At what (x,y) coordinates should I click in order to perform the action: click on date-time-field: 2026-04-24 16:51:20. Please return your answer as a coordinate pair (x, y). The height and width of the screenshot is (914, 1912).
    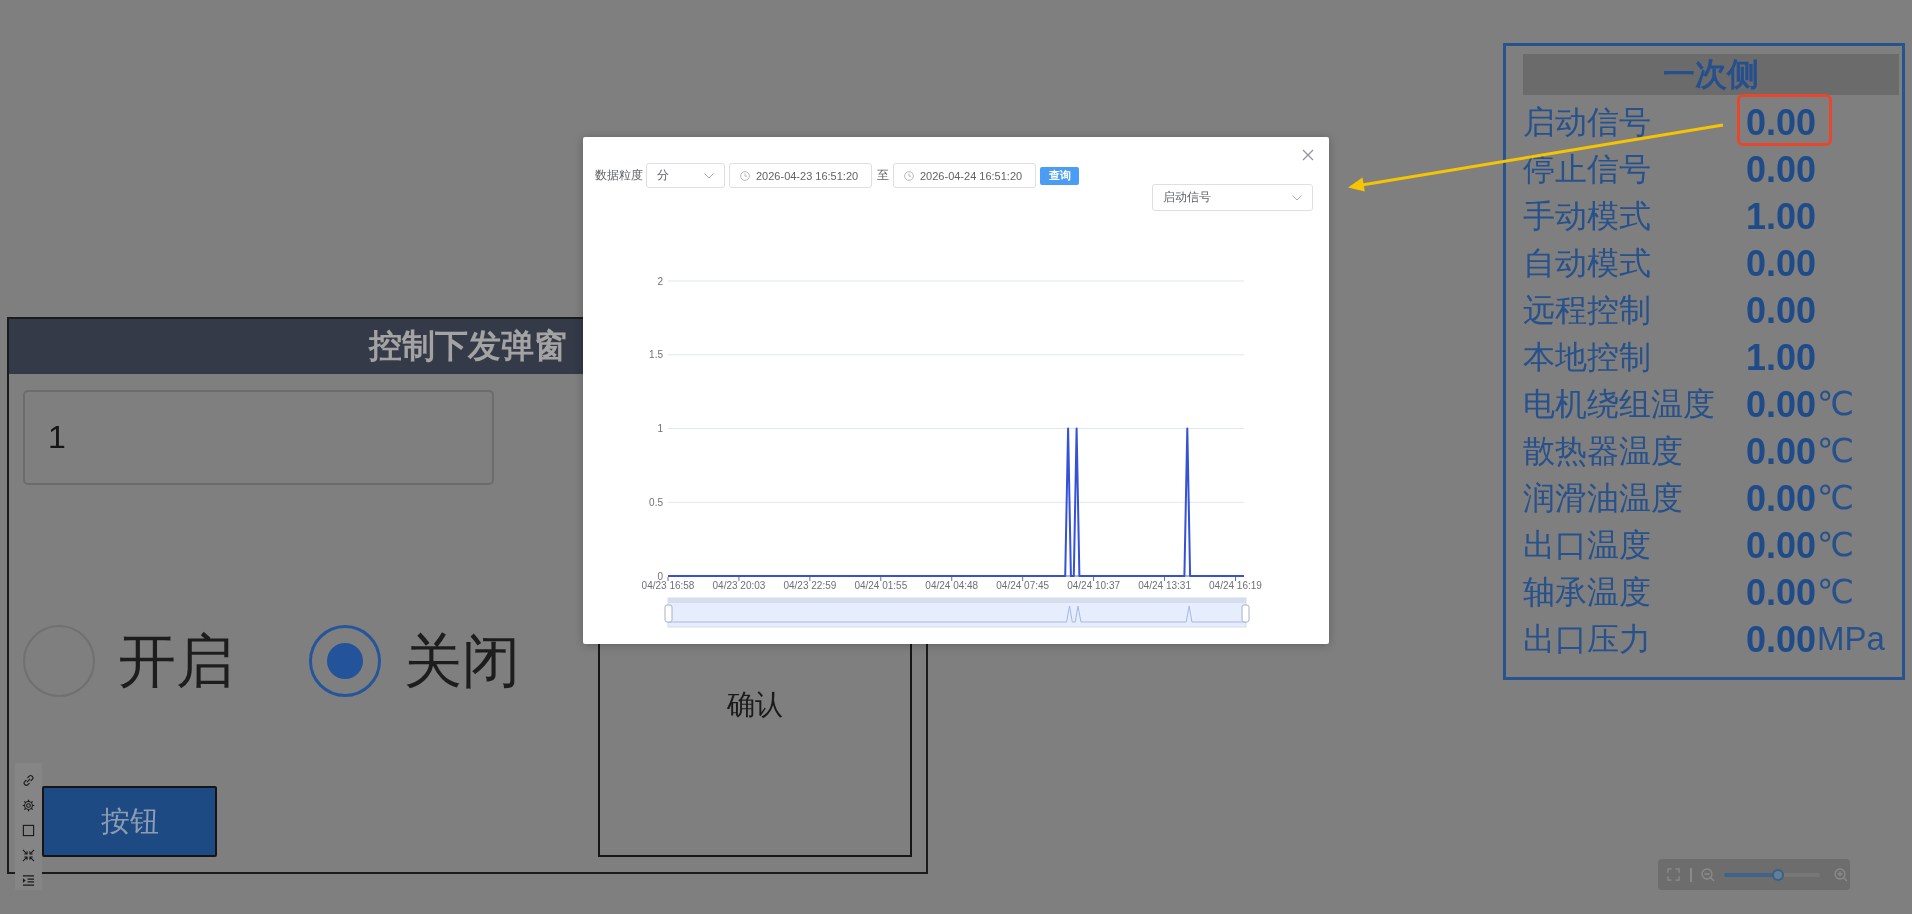
    Looking at the image, I should click on (964, 175).